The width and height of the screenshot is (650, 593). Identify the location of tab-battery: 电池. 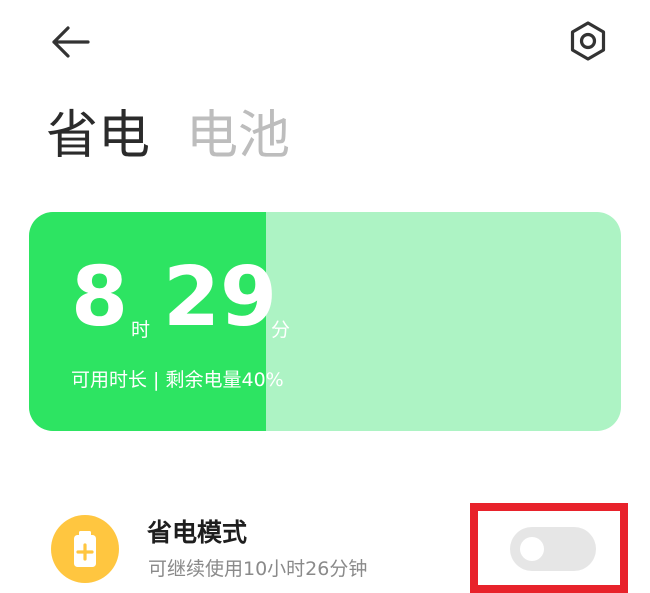
(238, 136).